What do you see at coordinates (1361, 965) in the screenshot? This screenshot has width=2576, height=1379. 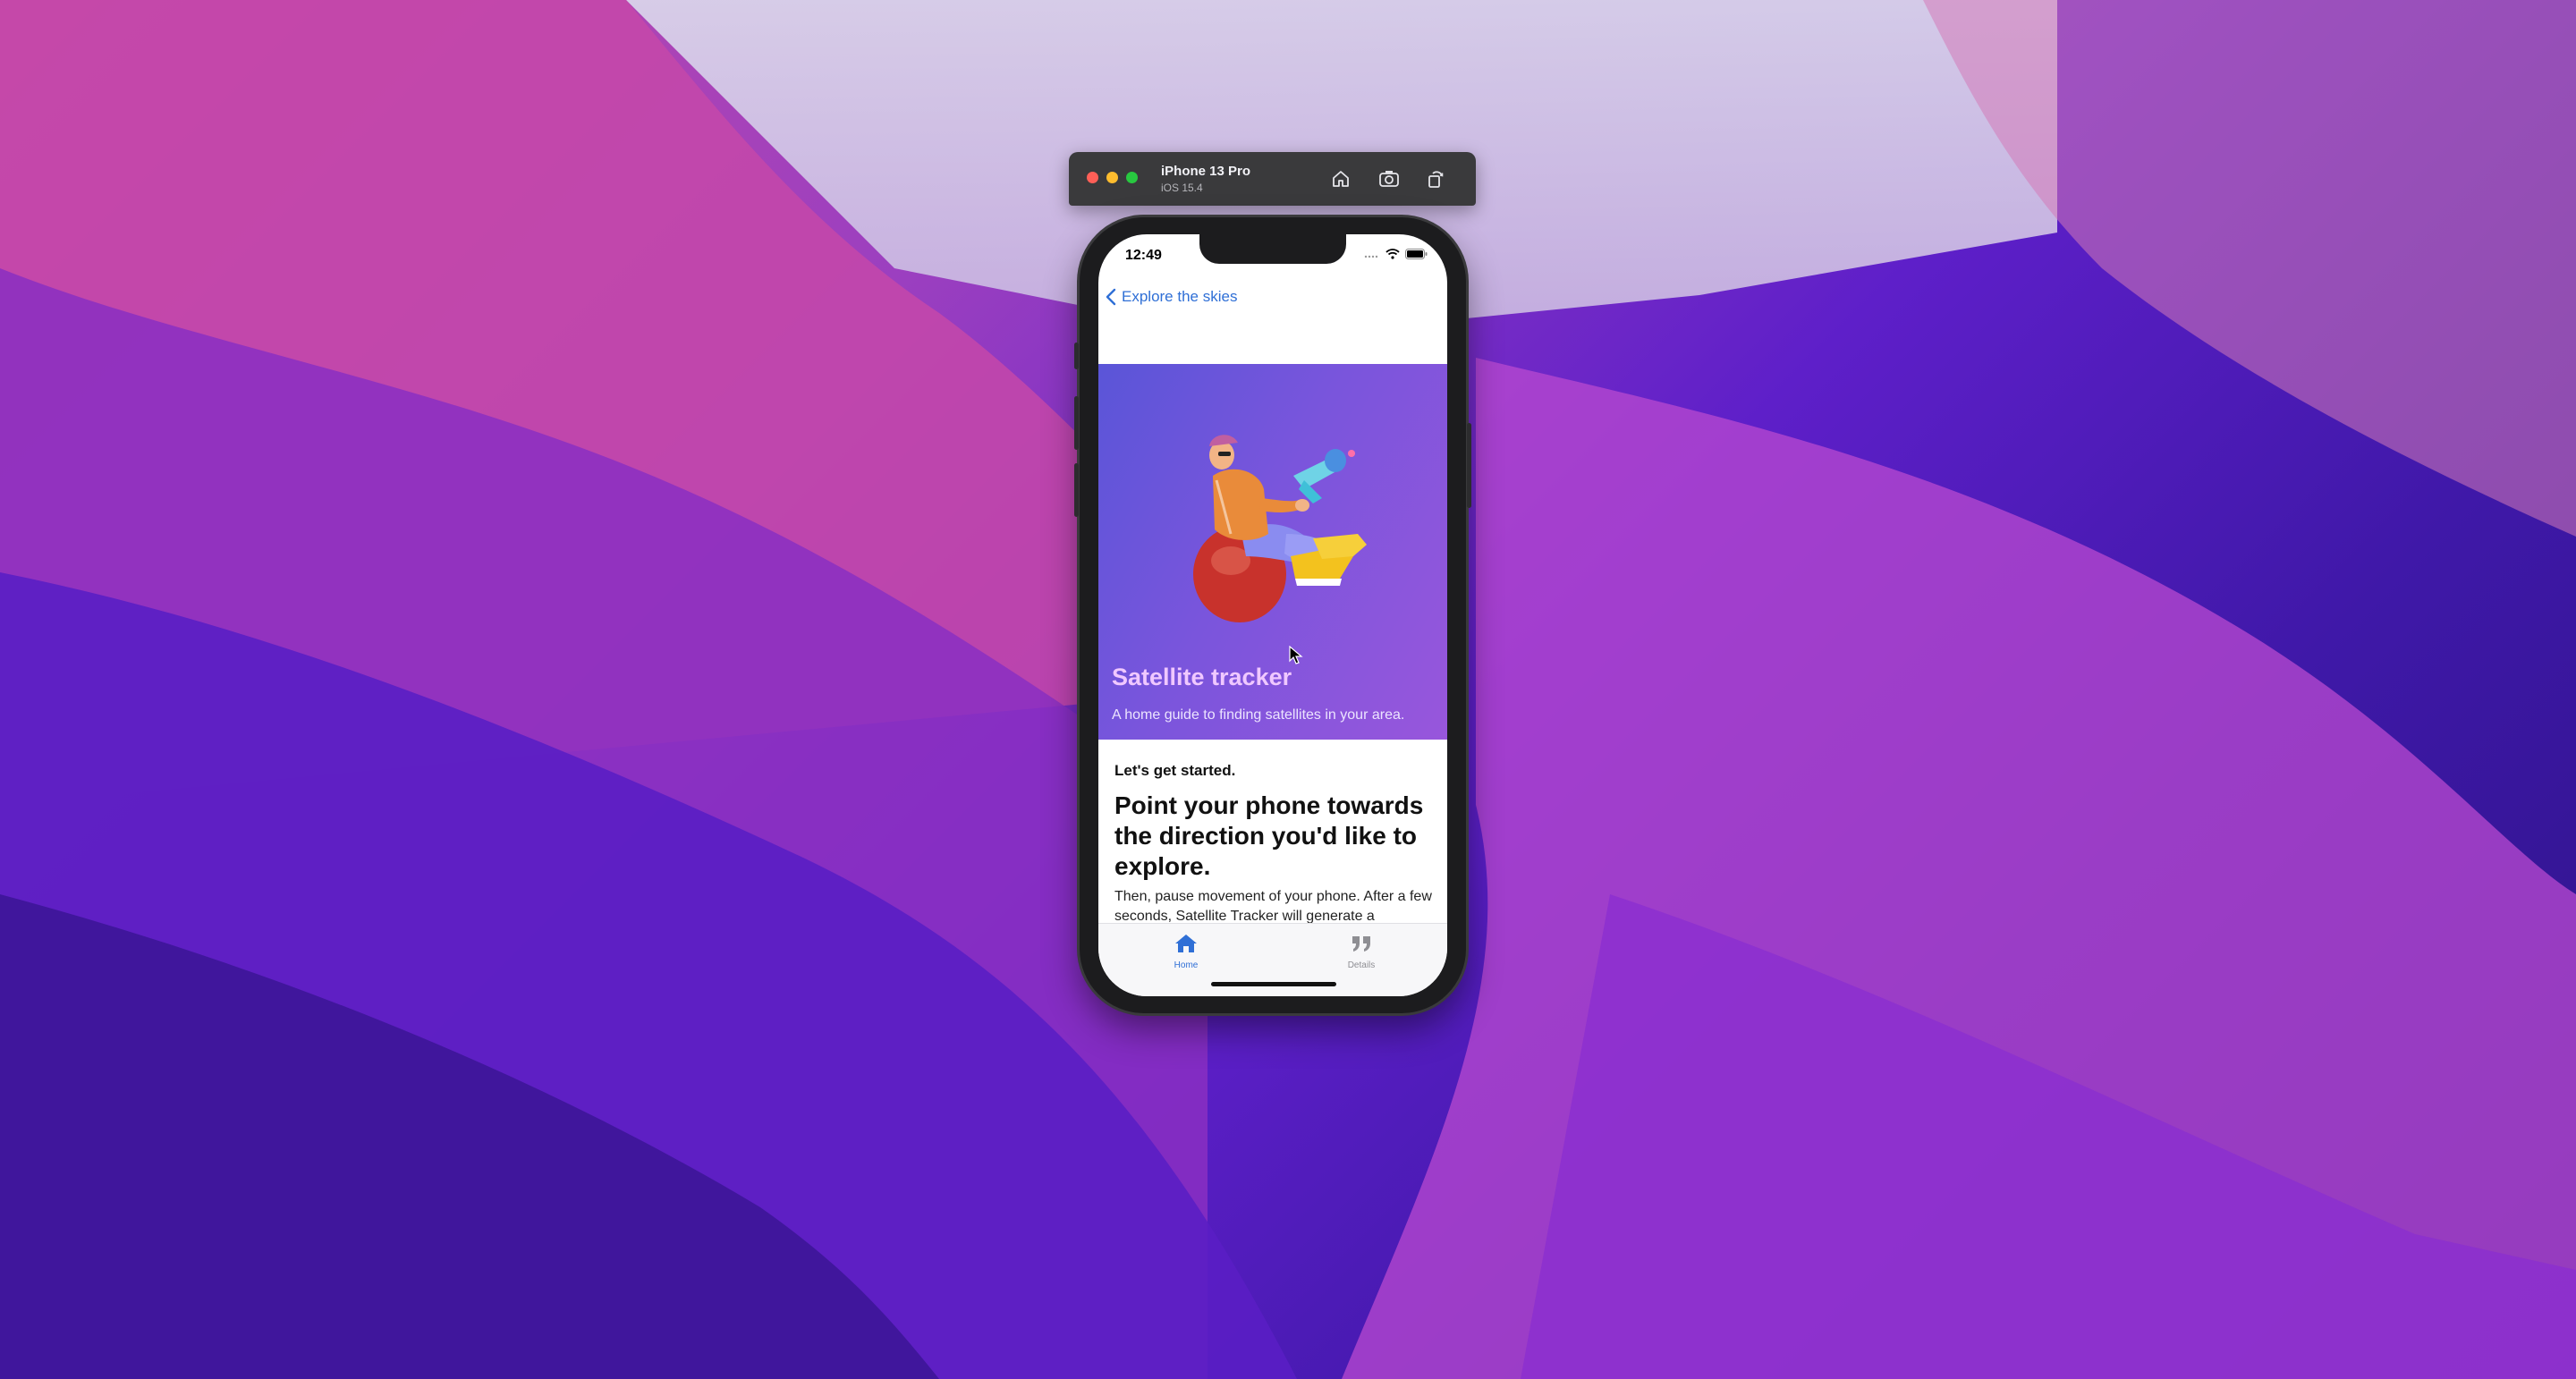 I see `tab-details-label: Details` at bounding box center [1361, 965].